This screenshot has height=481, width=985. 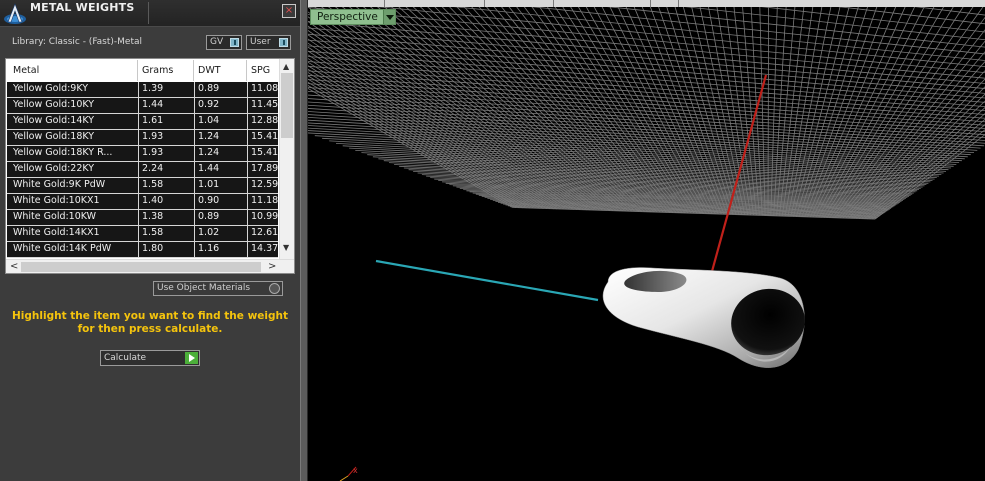 I want to click on cell-spg: 17.89, so click(x=265, y=168).